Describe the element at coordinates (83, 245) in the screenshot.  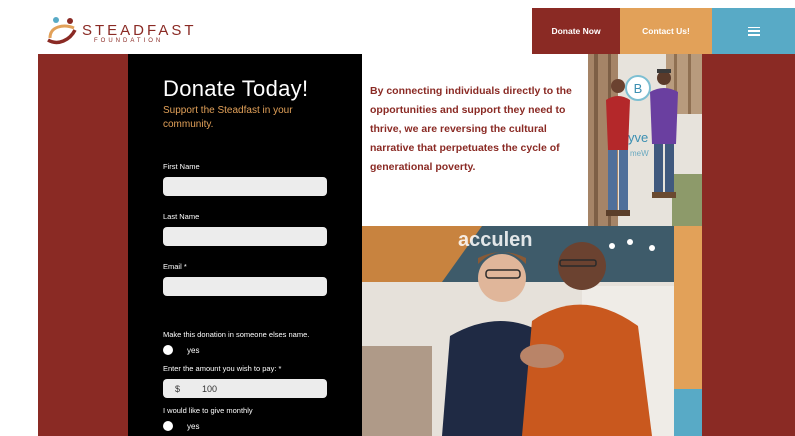
I see `left-red-band` at that location.